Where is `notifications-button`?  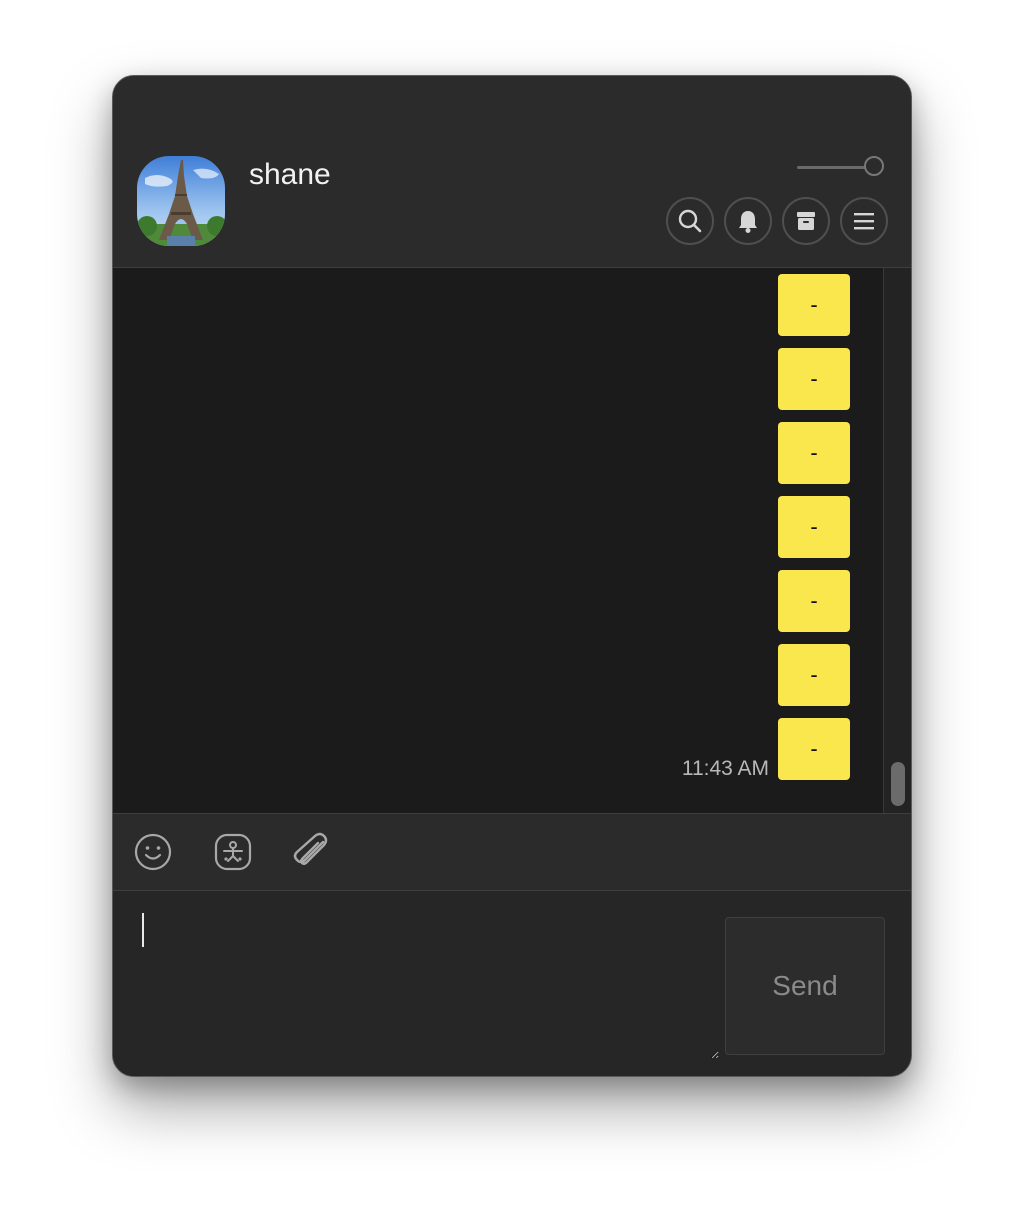 notifications-button is located at coordinates (748, 221).